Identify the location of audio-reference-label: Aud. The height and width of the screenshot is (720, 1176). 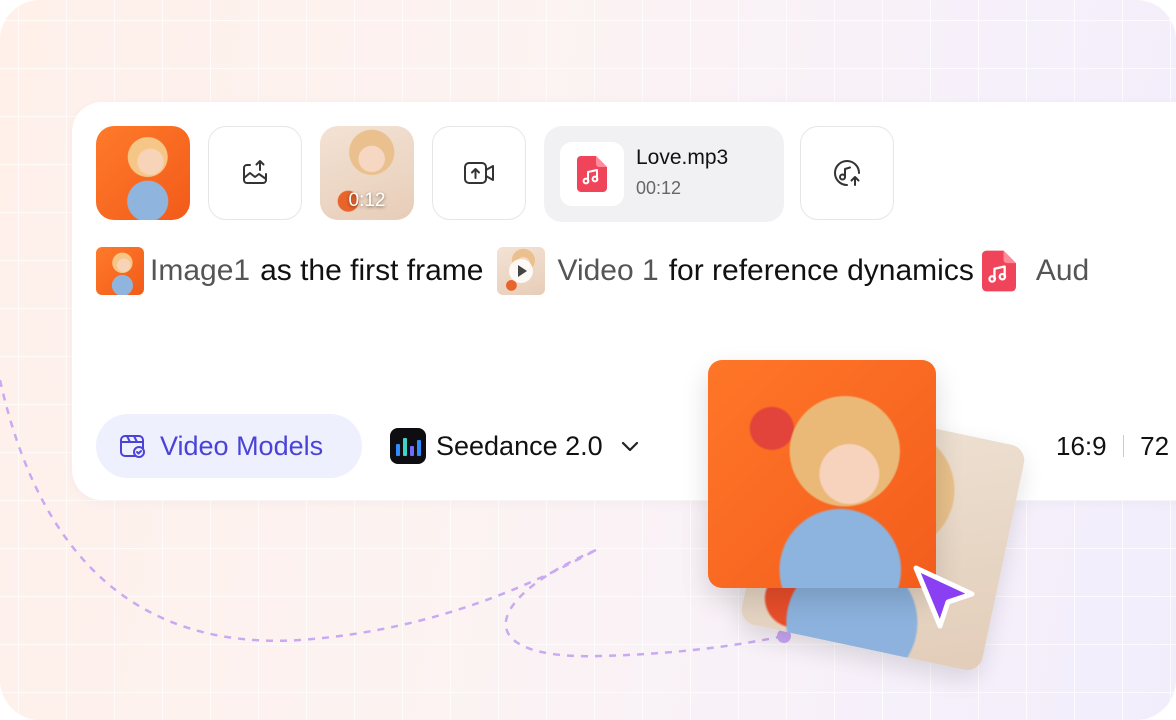
(1062, 270).